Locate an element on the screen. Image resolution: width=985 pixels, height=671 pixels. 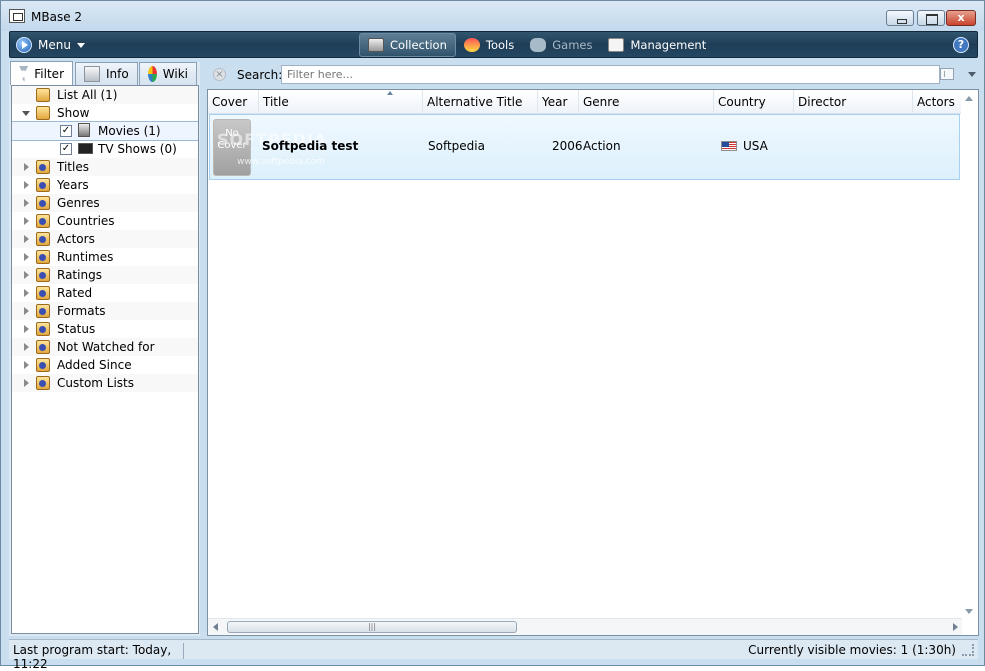
menu-button: Menu is located at coordinates (50, 45).